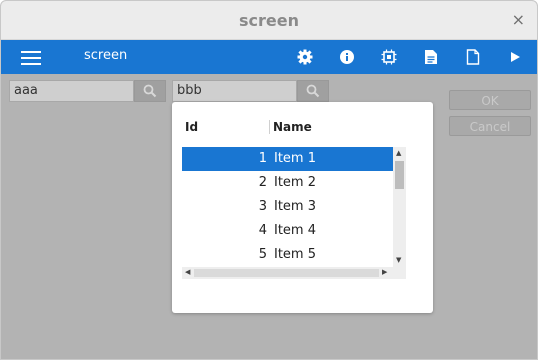 The width and height of the screenshot is (538, 360). What do you see at coordinates (399, 175) in the screenshot?
I see `vertical-scroll-thumb` at bounding box center [399, 175].